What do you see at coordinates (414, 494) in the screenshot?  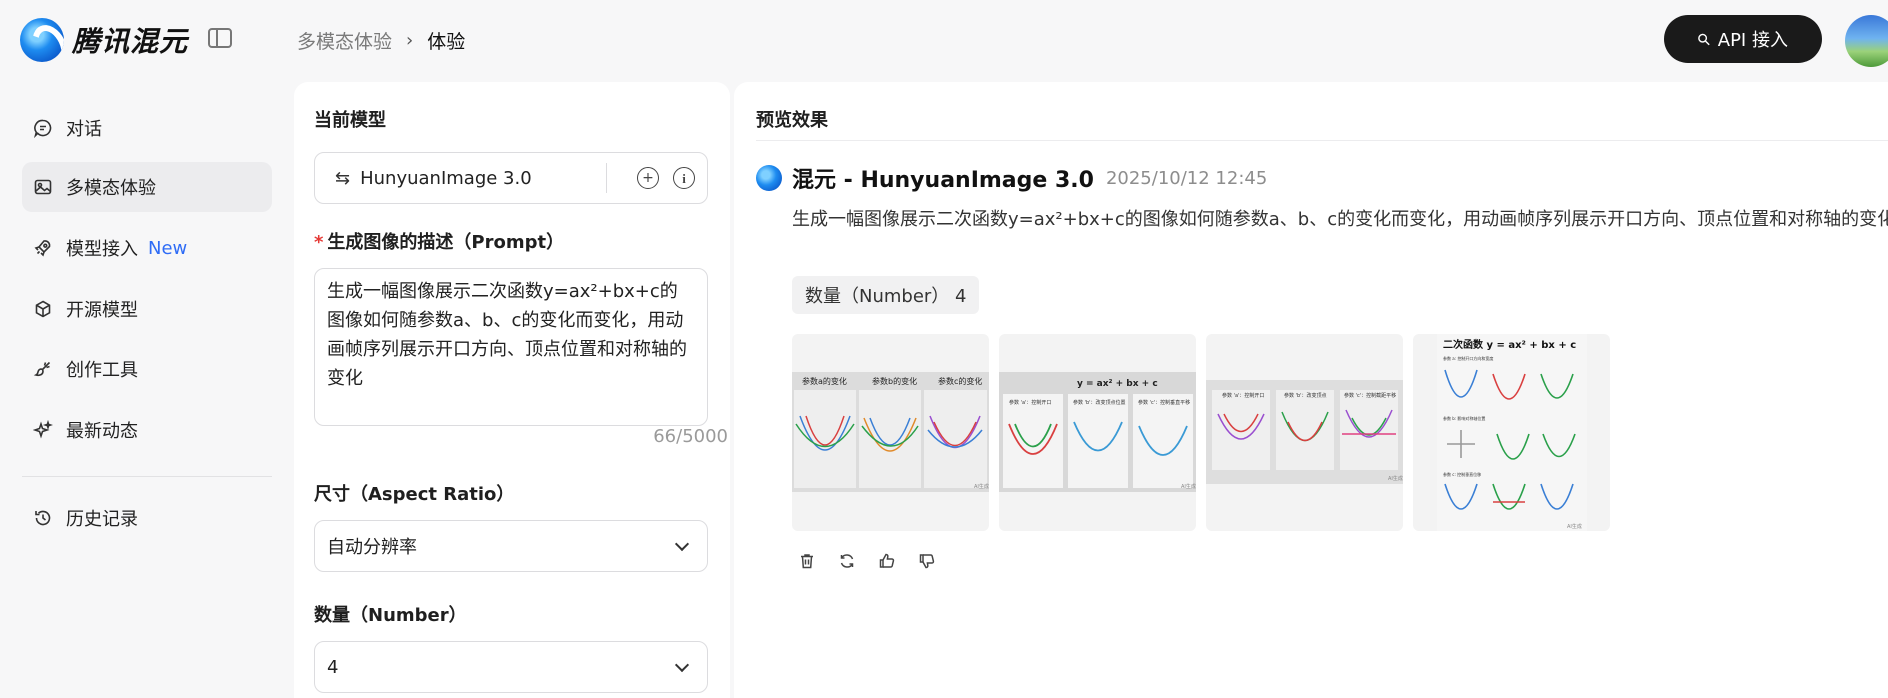 I see `aspect-ratio-label: 尺寸（Aspect Ratio）` at bounding box center [414, 494].